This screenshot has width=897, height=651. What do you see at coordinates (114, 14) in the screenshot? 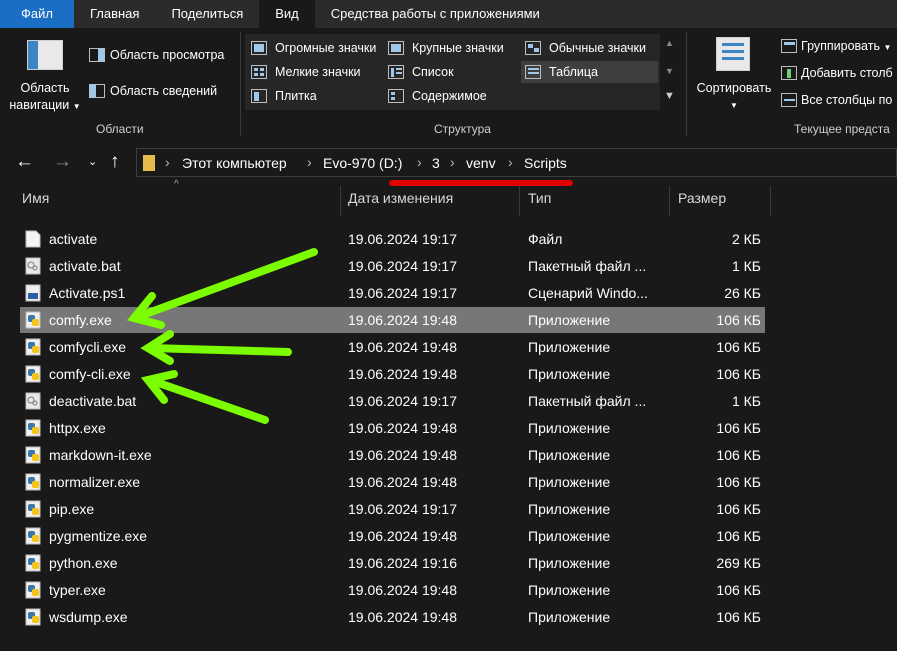
I see `tab-home: Главная` at bounding box center [114, 14].